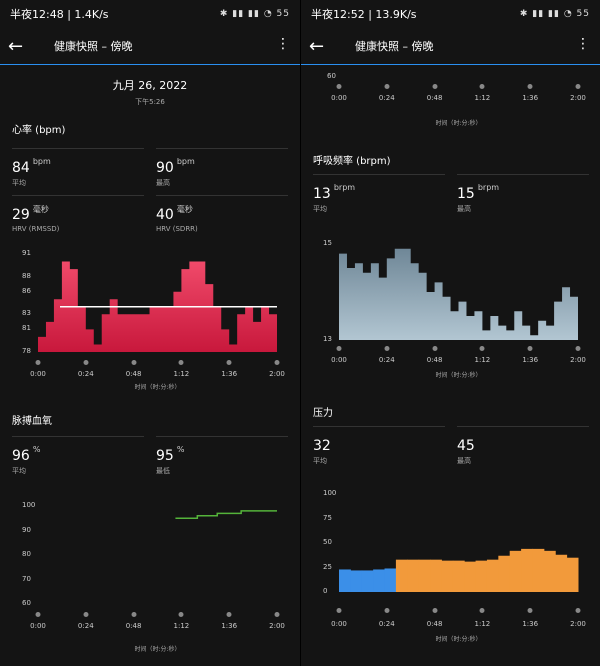 The height and width of the screenshot is (666, 600). Describe the element at coordinates (554, 14) in the screenshot. I see `status-icons: ✱ ▮▮ ▮▮ ◔ 55` at that location.